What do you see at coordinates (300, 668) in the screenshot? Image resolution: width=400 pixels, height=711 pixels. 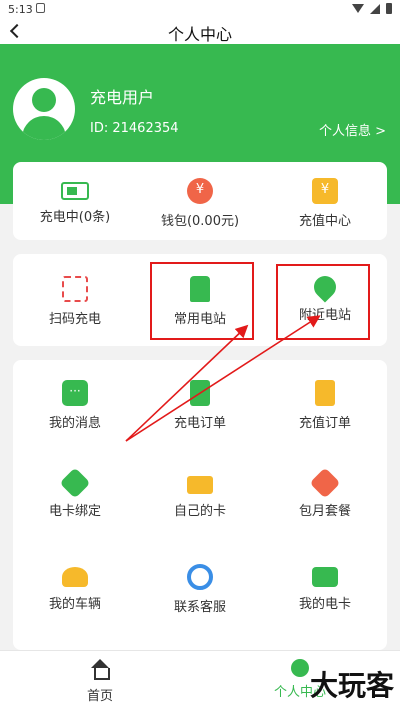 I see `profile-icon` at bounding box center [300, 668].